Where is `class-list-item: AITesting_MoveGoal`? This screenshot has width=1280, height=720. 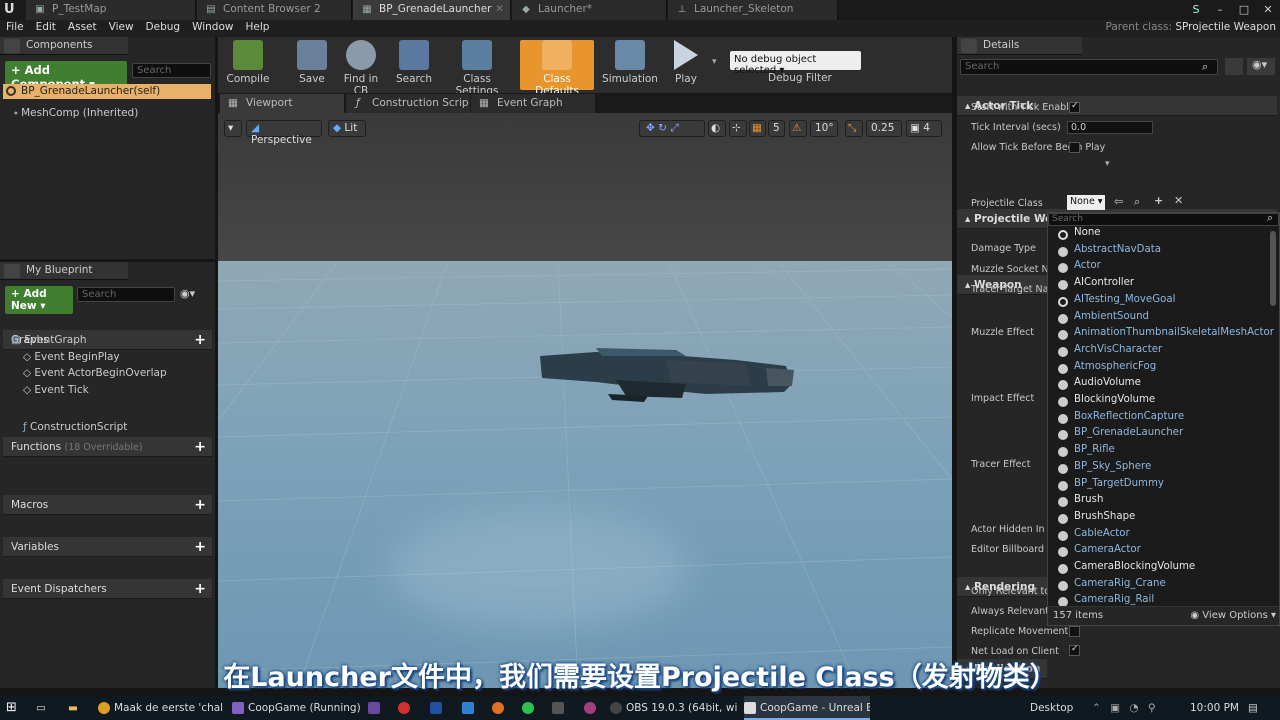
class-list-item: AITesting_MoveGoal is located at coordinates (1115, 302).